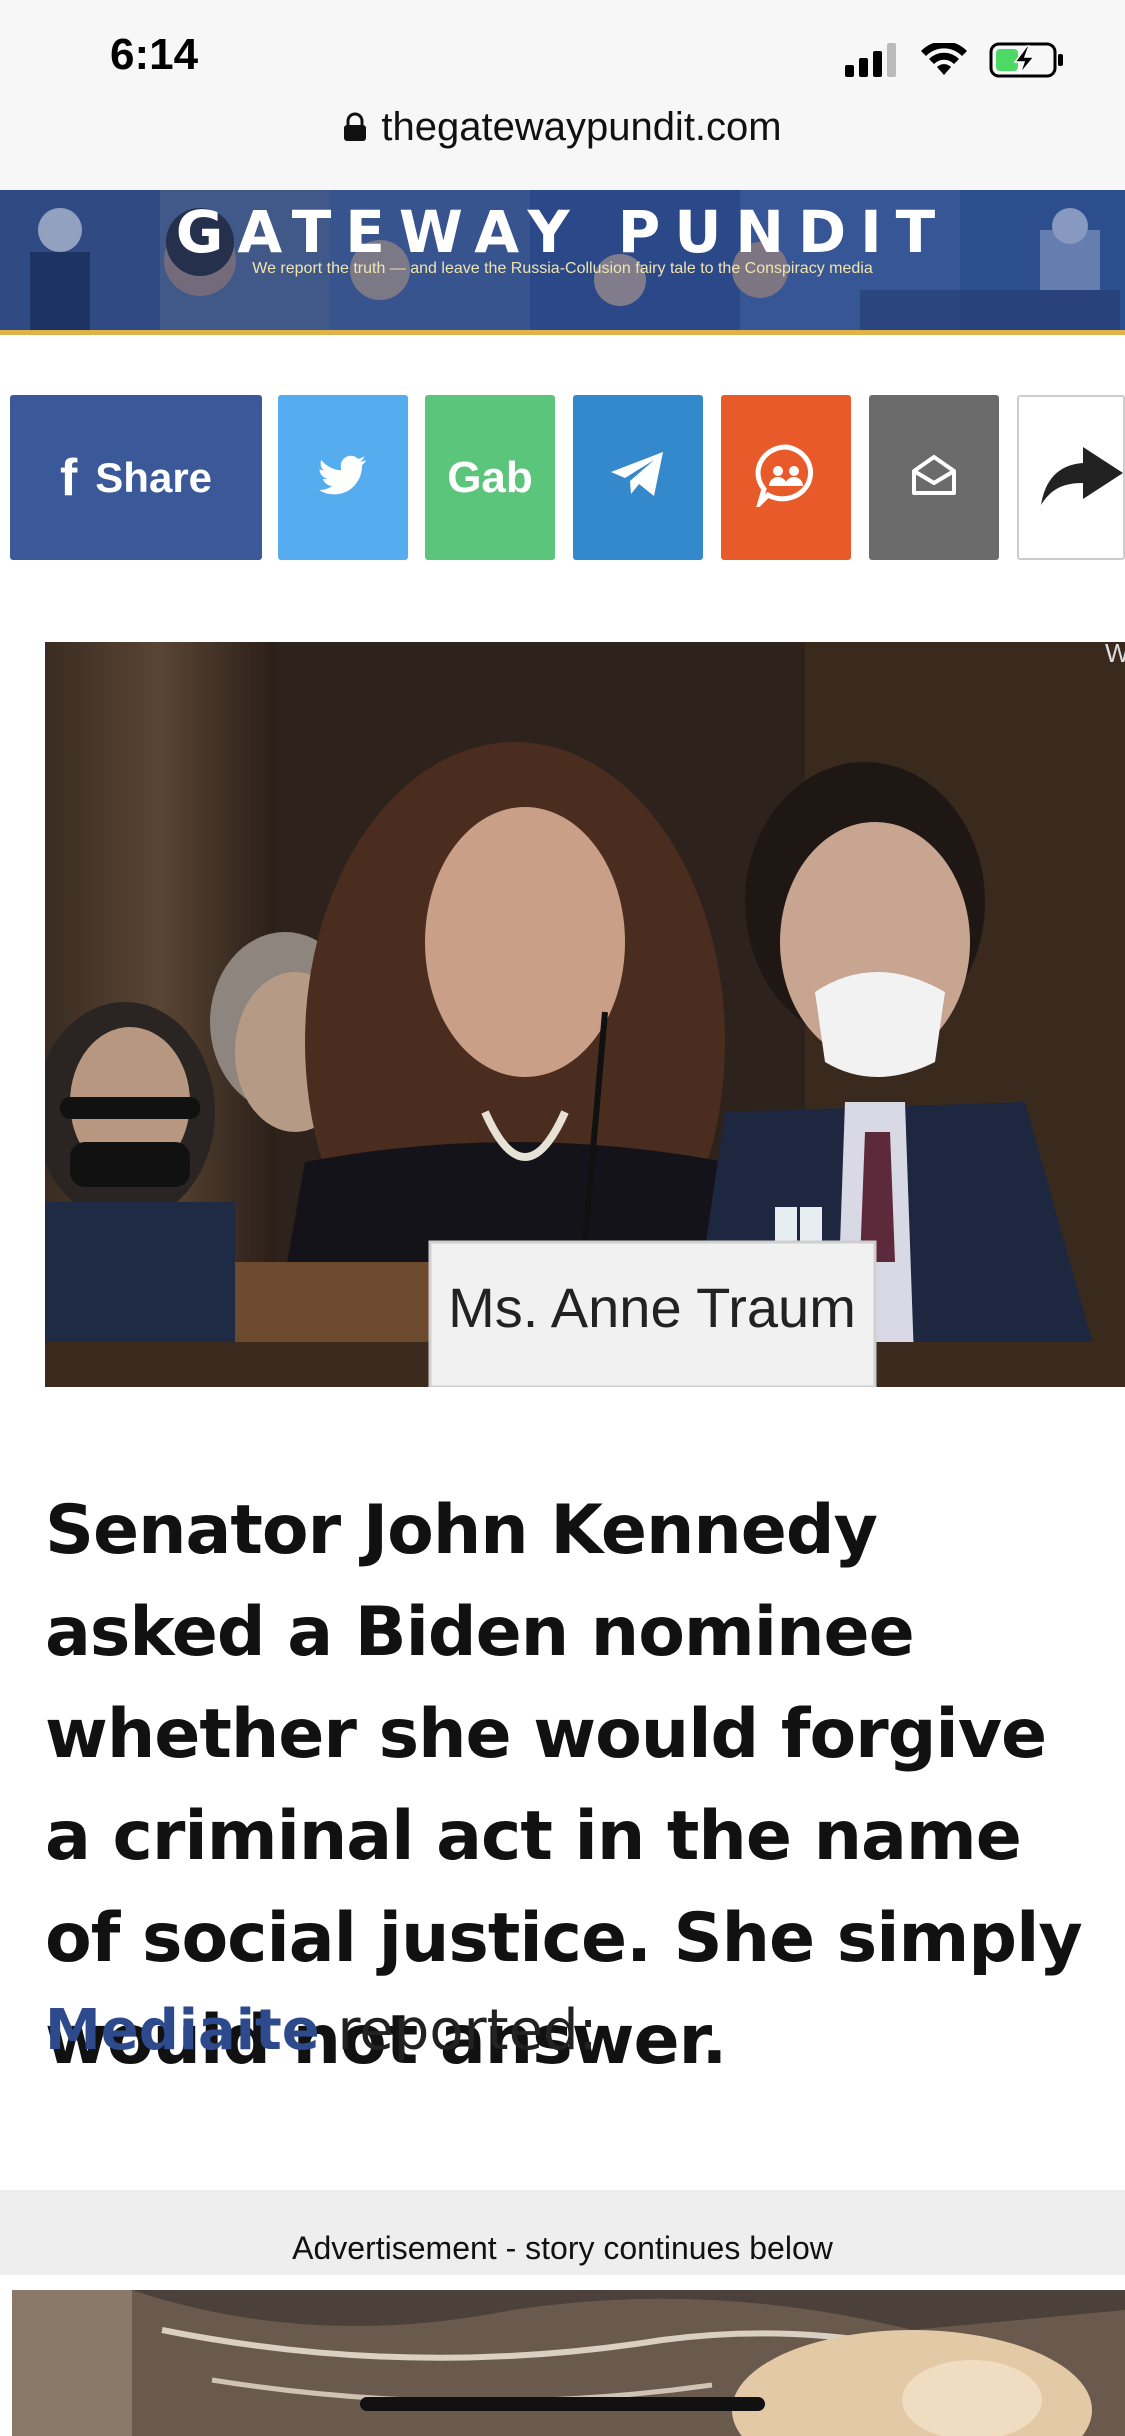 This screenshot has width=1125, height=2436. I want to click on telegram-icon, so click(638, 477).